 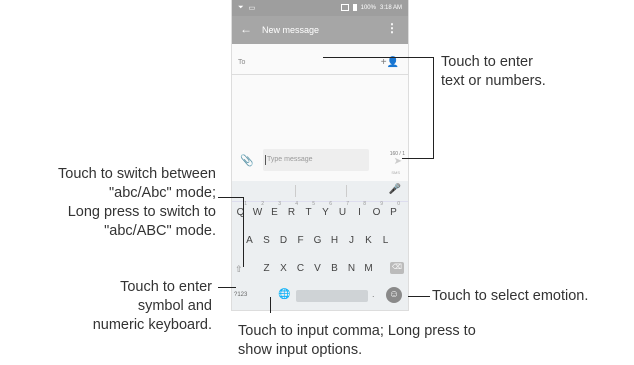 I want to click on key-row-4: ?123 🌐 . ☺, so click(x=320, y=297).